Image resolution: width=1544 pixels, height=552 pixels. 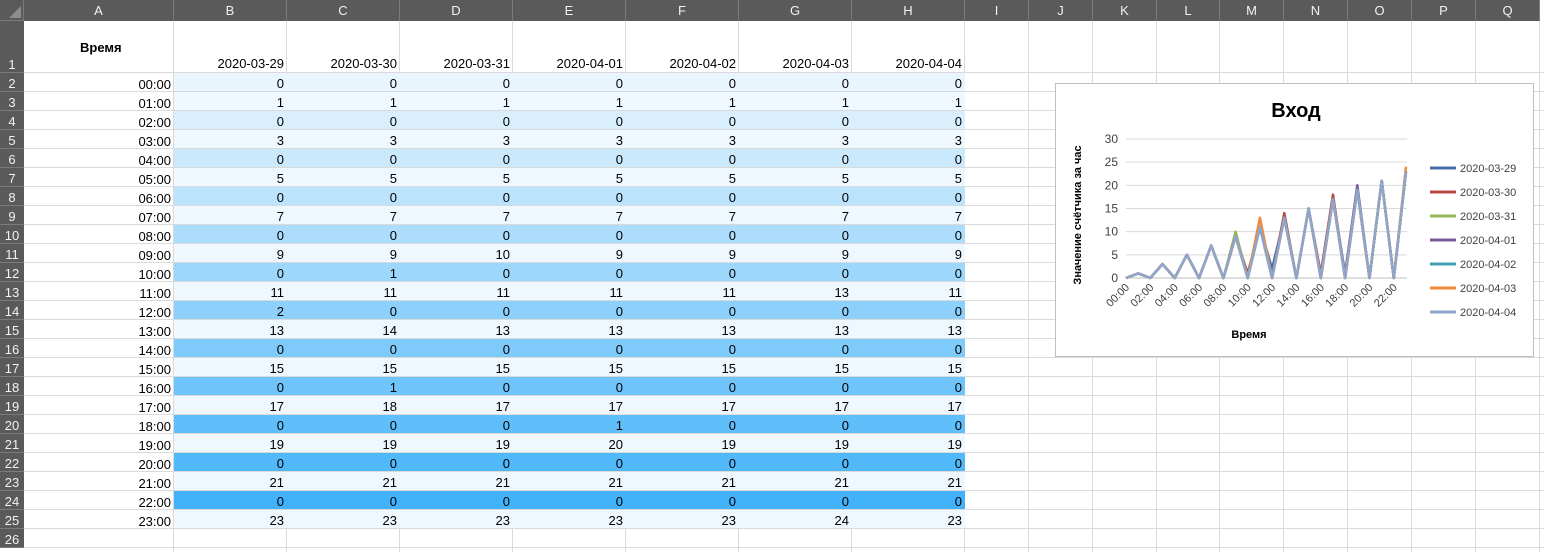 What do you see at coordinates (99, 272) in the screenshot?
I see `time-cell: 10:00` at bounding box center [99, 272].